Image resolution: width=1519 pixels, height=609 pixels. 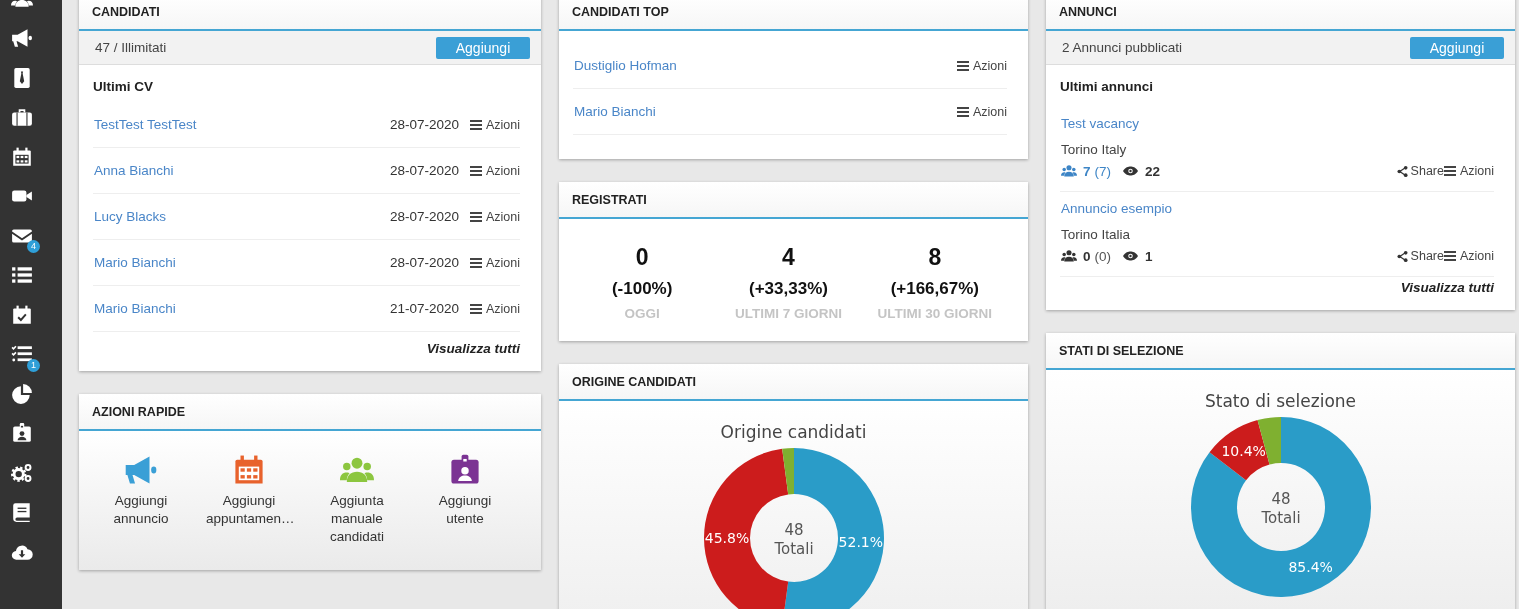 I want to click on notification-count: 4, so click(x=33, y=246).